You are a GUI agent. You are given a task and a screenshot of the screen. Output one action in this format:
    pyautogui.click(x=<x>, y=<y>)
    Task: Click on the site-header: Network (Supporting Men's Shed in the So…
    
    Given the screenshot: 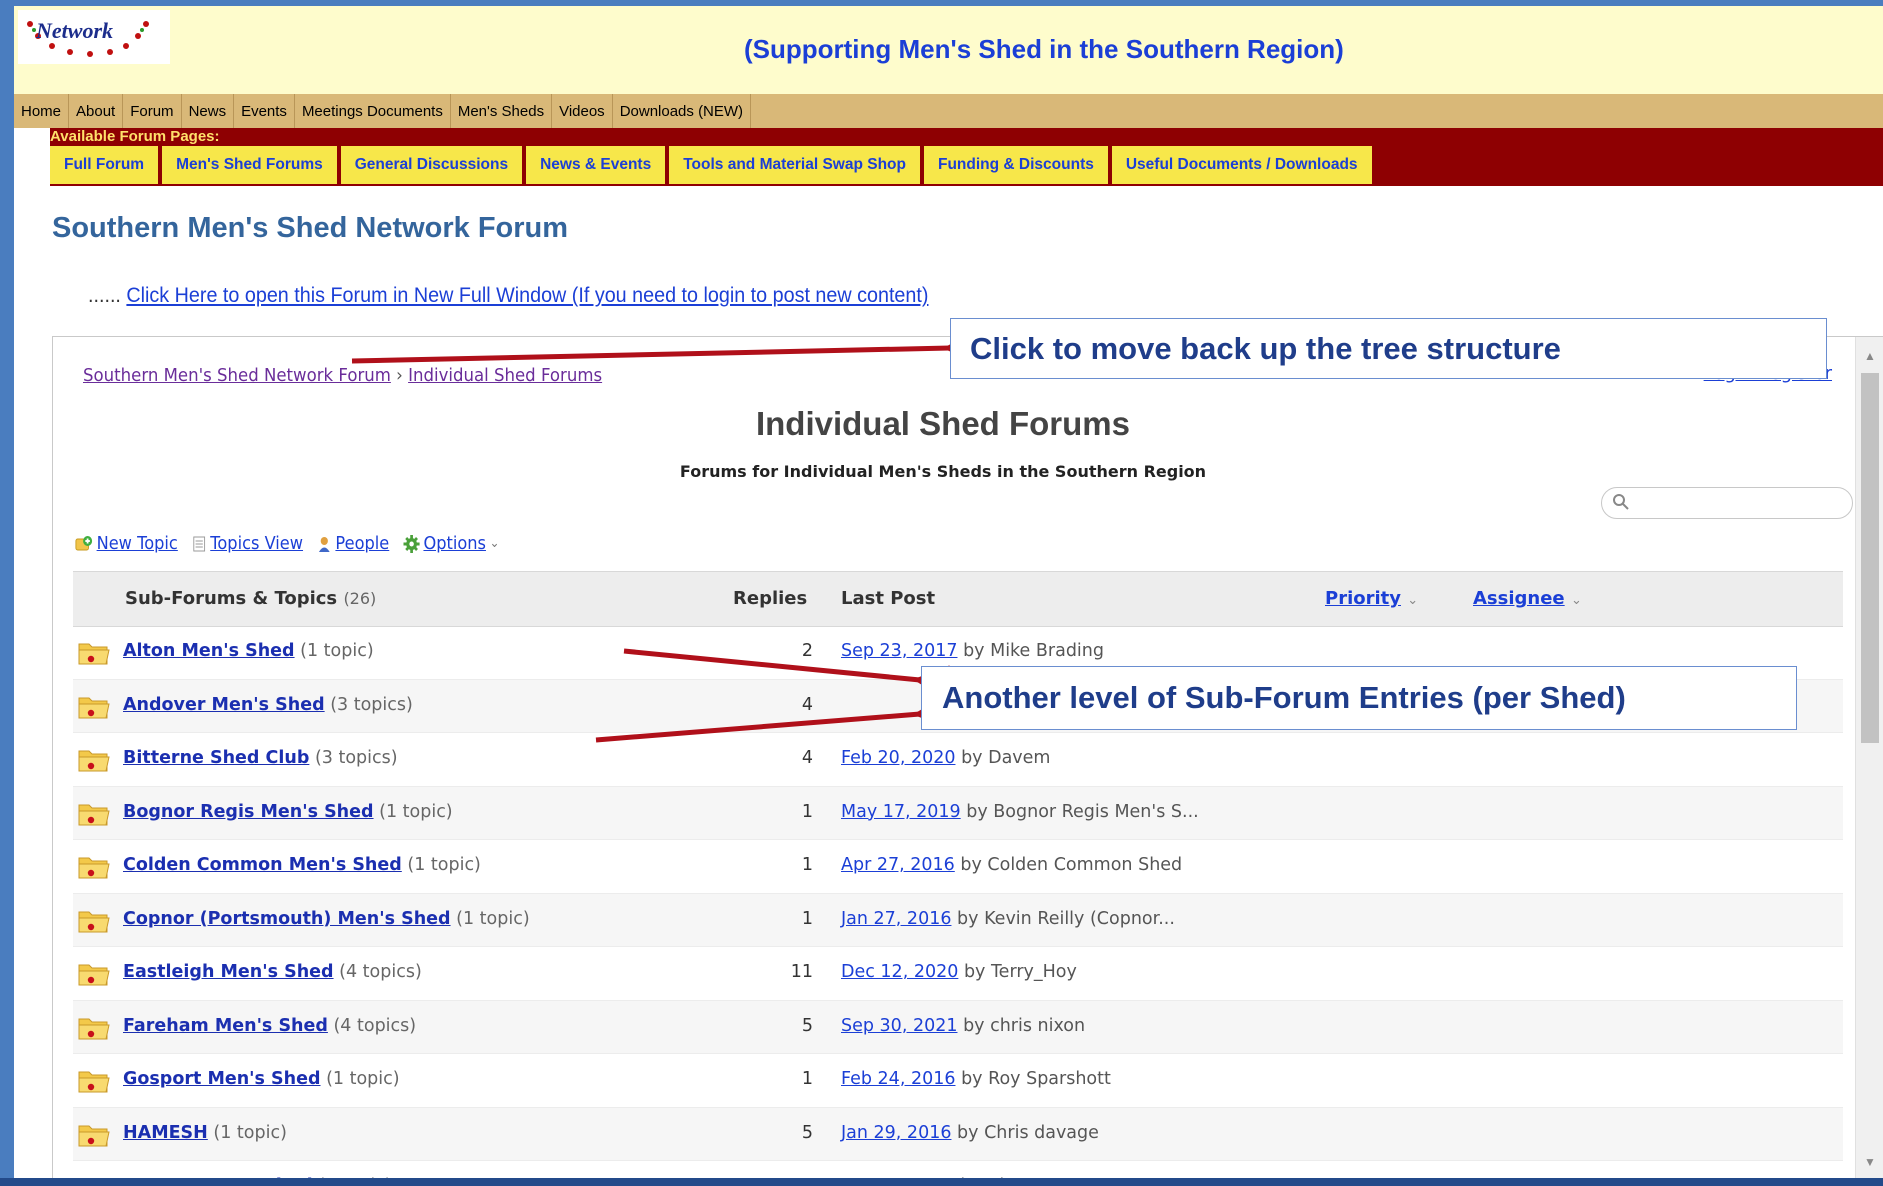 What is the action you would take?
    pyautogui.click(x=948, y=50)
    